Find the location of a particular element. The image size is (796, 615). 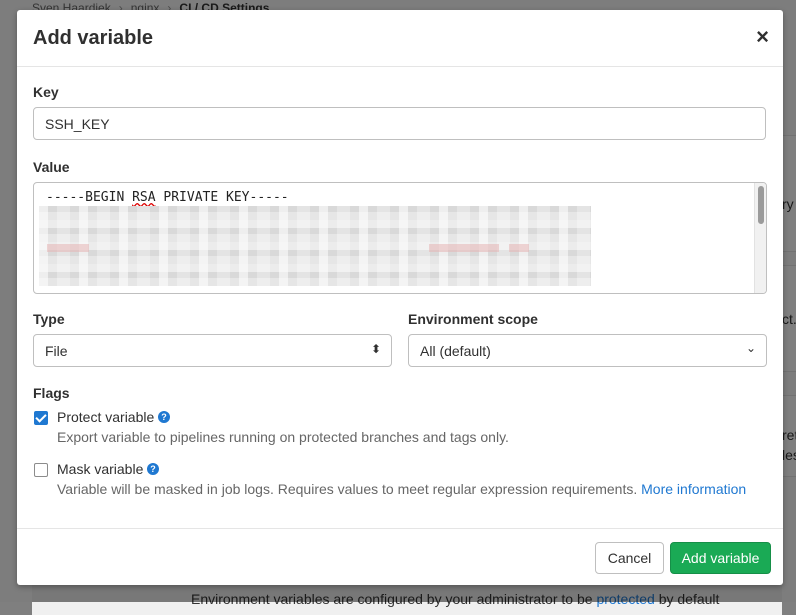

close-icon: × is located at coordinates (762, 37).